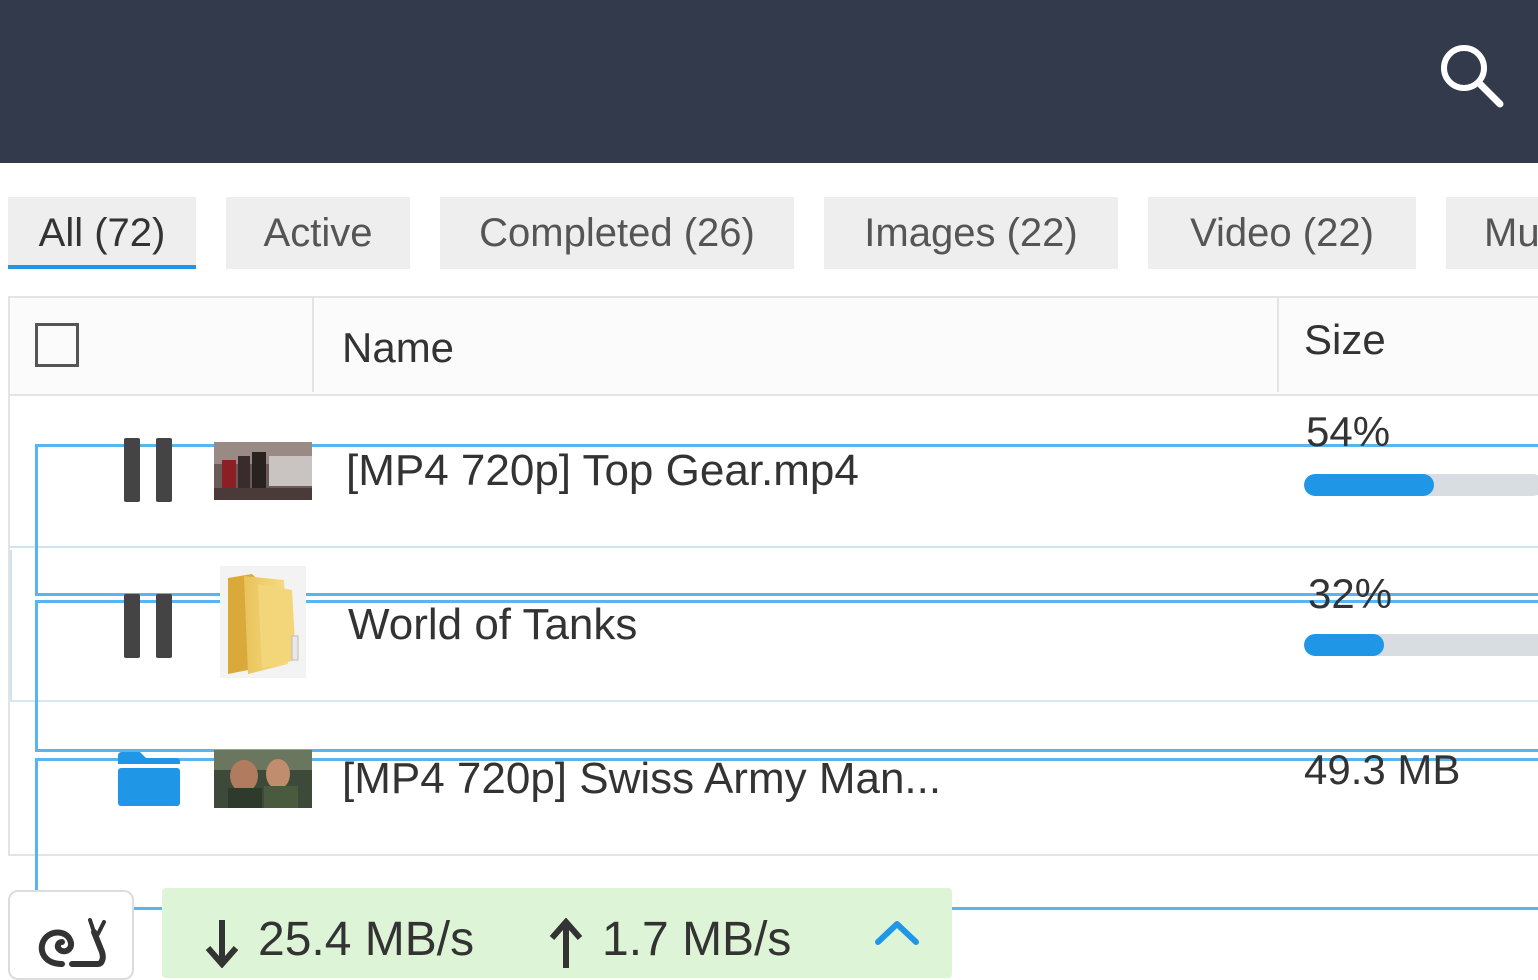 This screenshot has height=980, width=1538. I want to click on folder-icon, so click(263, 622).